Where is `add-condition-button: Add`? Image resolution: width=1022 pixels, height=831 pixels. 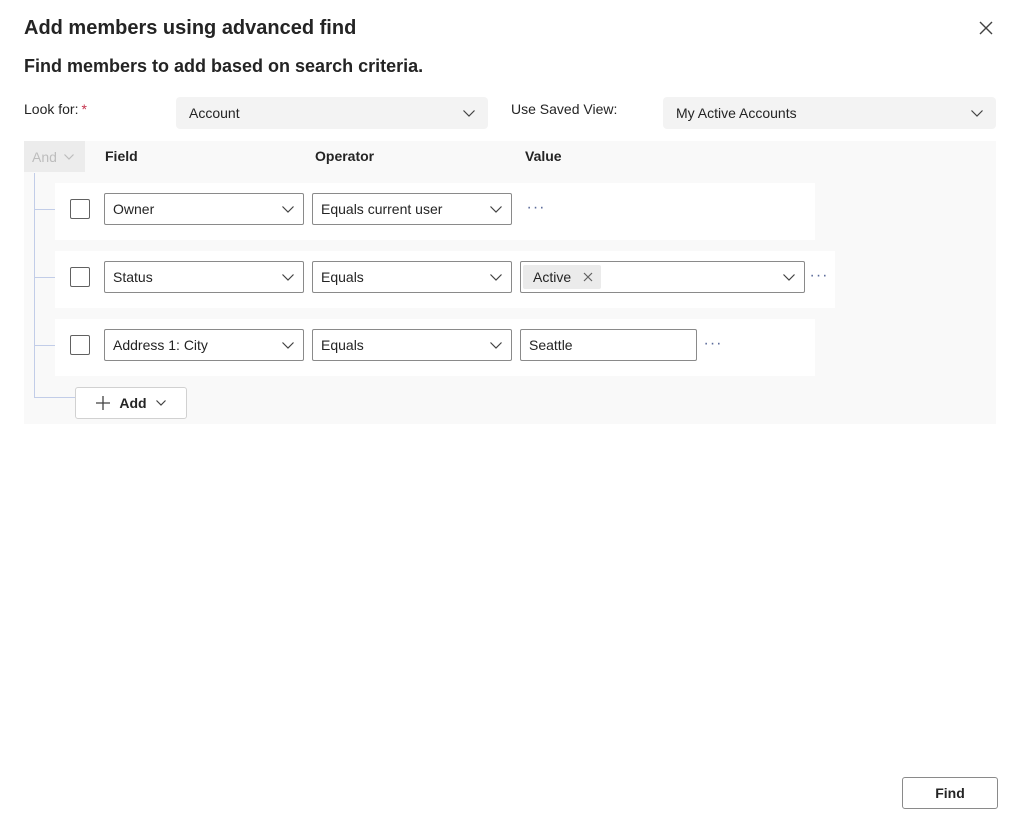
add-condition-button: Add is located at coordinates (131, 403).